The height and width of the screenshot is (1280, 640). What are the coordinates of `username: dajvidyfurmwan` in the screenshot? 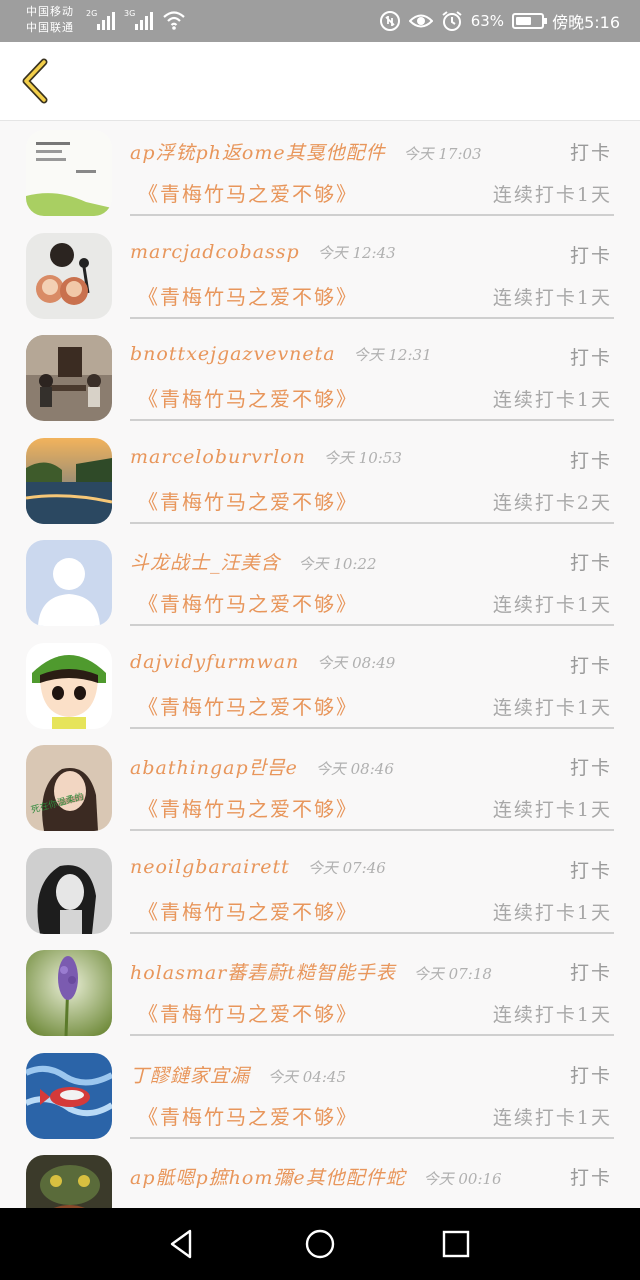 It's located at (214, 662).